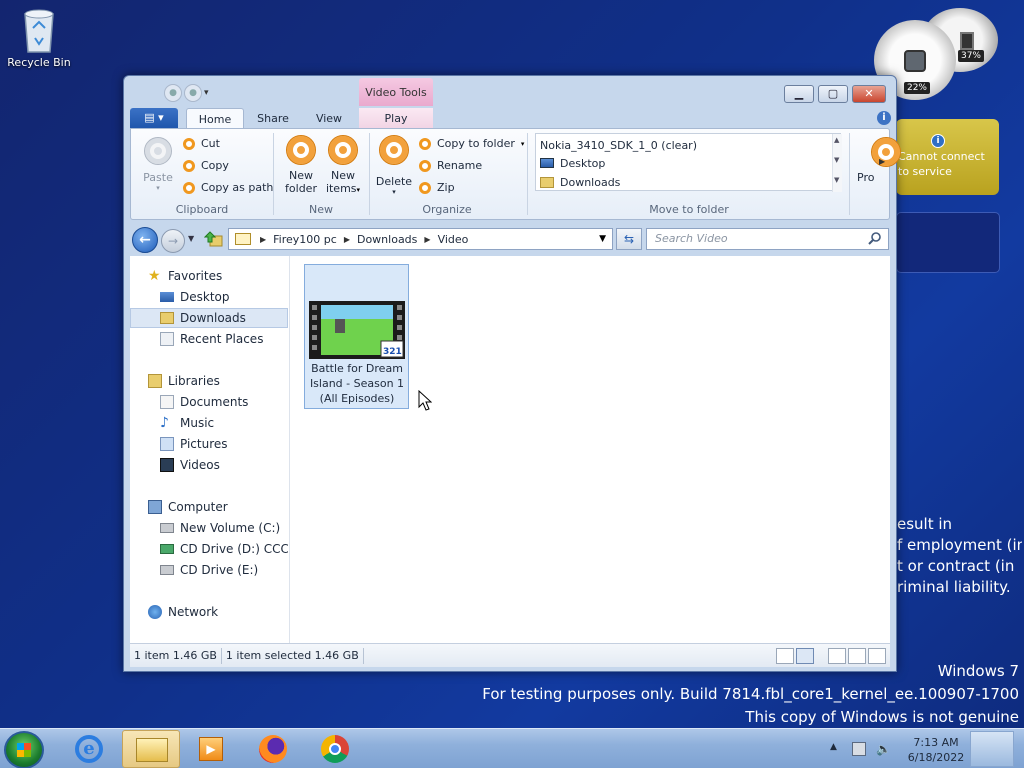  Describe the element at coordinates (228, 187) in the screenshot. I see `copy-as-path-button: Copy as path` at that location.